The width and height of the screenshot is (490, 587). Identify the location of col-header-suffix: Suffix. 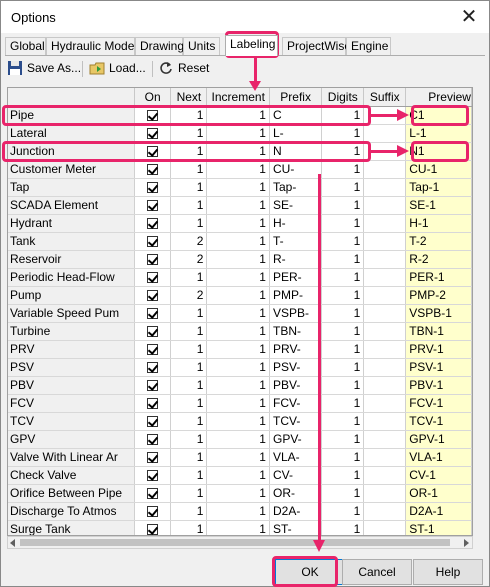
(385, 97).